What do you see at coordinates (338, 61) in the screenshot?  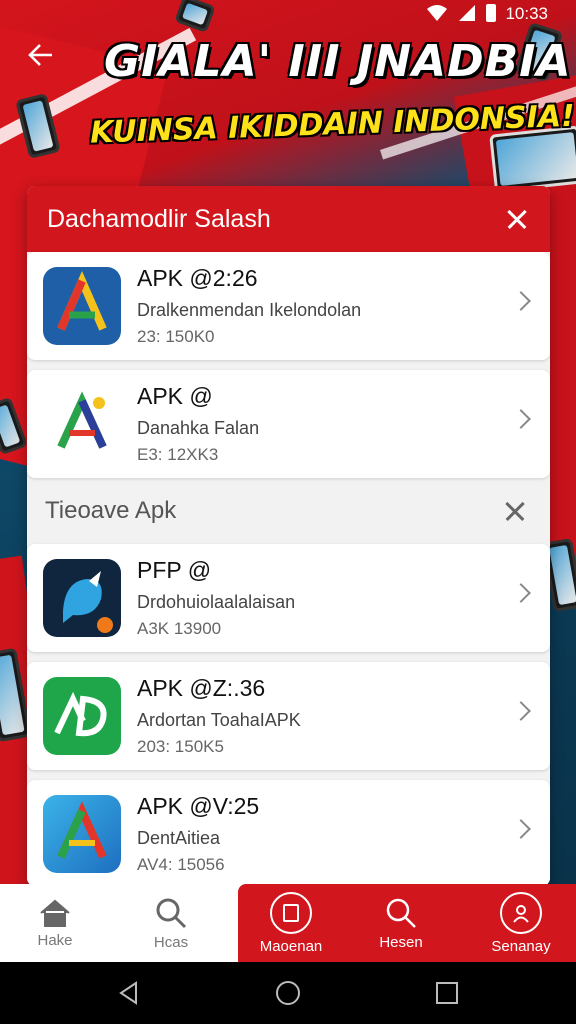 I see `hero-title: GIALA' III JNADBIA` at bounding box center [338, 61].